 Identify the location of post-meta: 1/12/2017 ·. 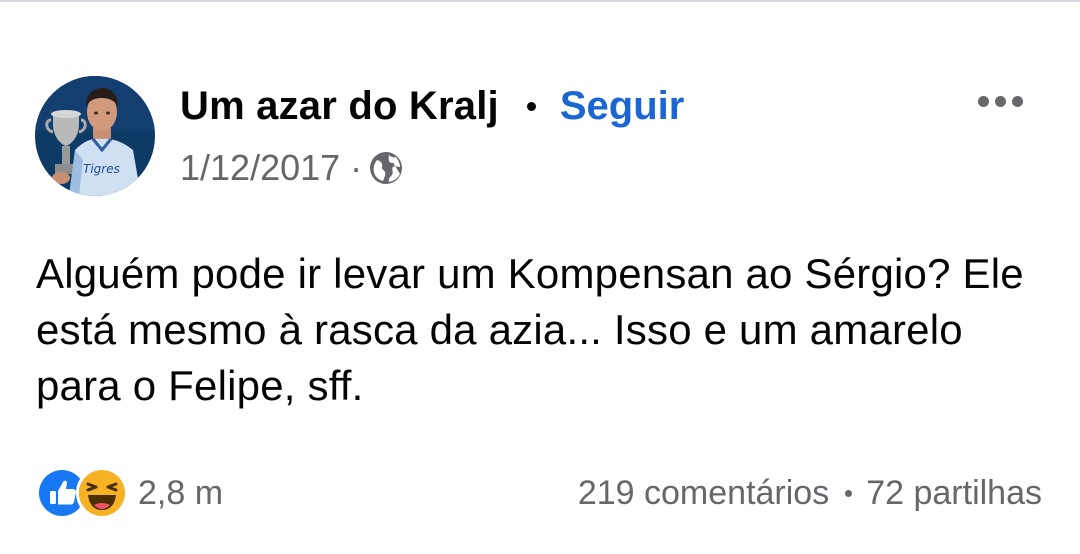
(292, 168).